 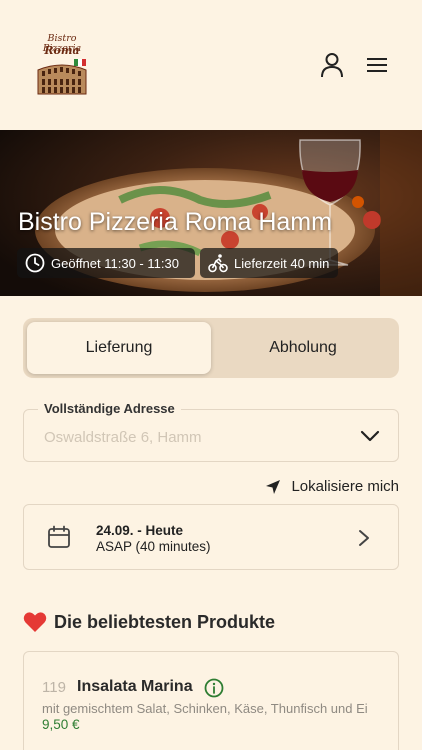 I want to click on order-type-toggle: Lieferung Abholung, so click(x=211, y=348).